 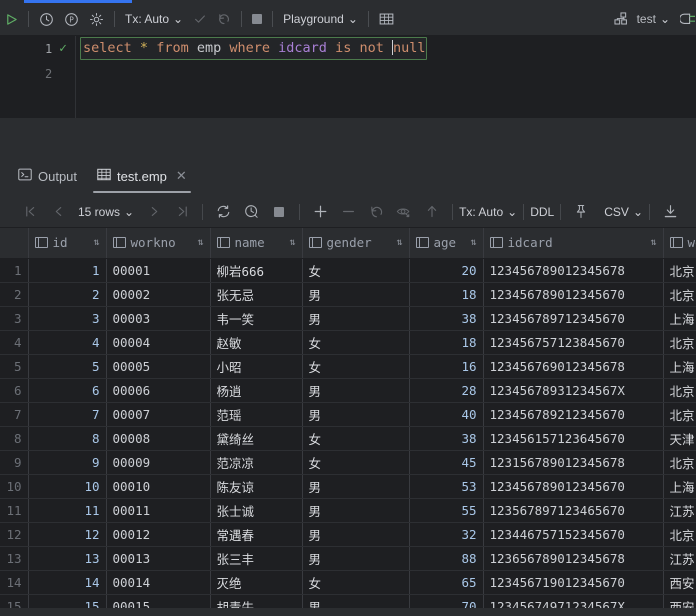 What do you see at coordinates (348, 534) in the screenshot?
I see `table-row: 12 12 00012 常遇春男 32 123446757152345670 北京` at bounding box center [348, 534].